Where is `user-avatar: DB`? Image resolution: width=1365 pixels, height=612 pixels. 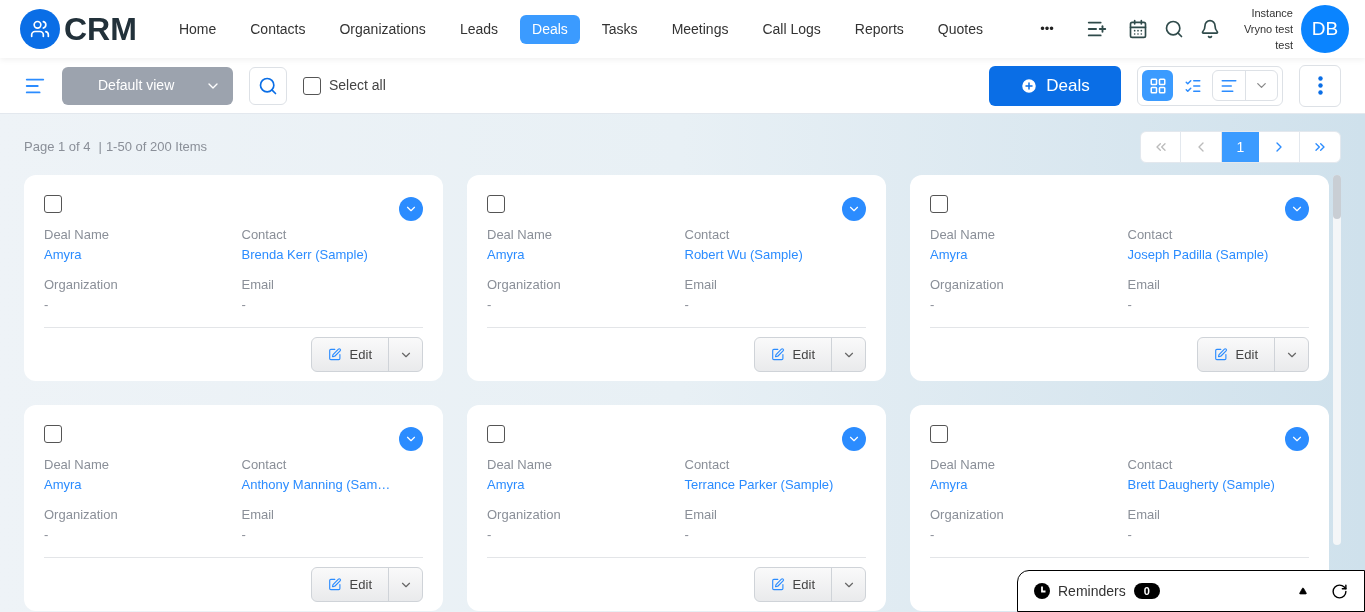 user-avatar: DB is located at coordinates (1325, 29).